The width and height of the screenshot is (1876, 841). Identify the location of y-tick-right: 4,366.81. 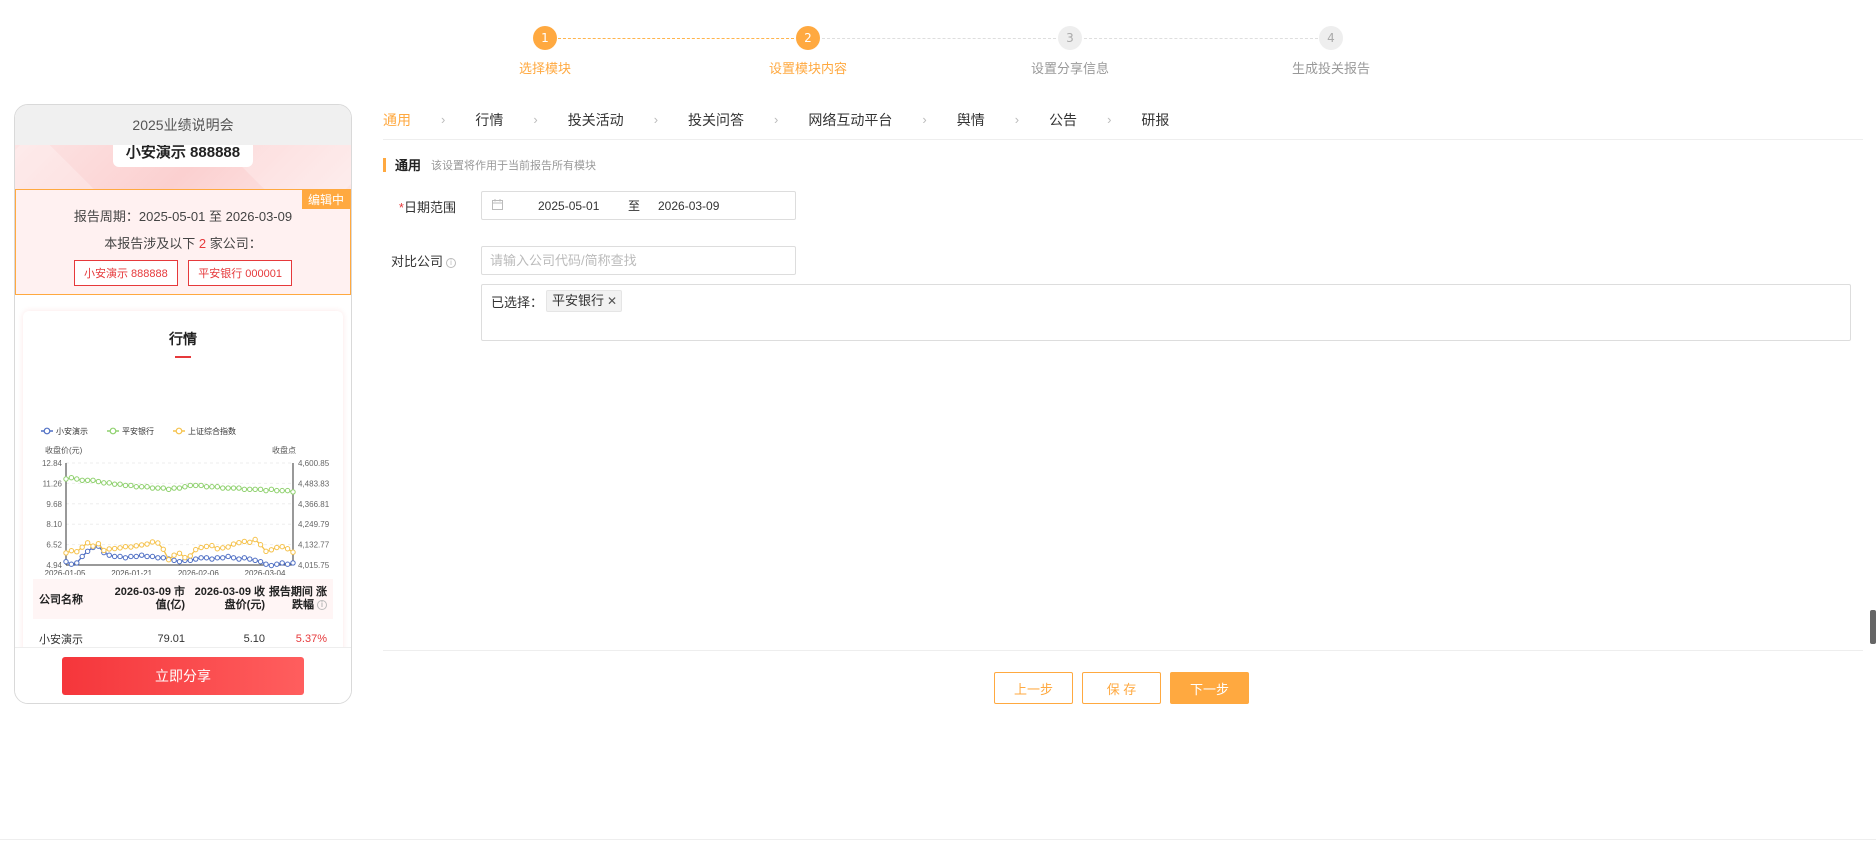
(314, 504).